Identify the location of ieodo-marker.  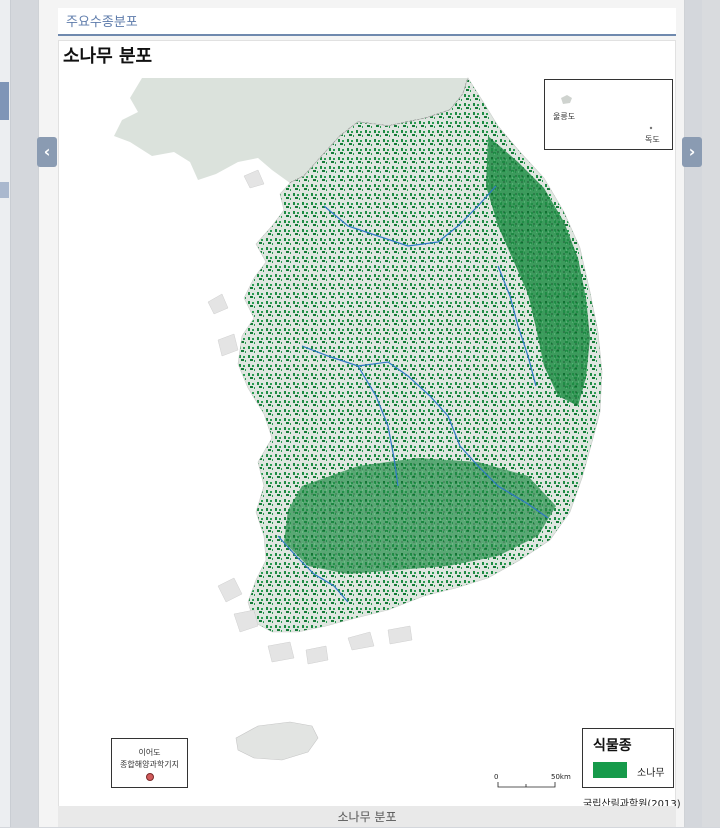
(150, 777).